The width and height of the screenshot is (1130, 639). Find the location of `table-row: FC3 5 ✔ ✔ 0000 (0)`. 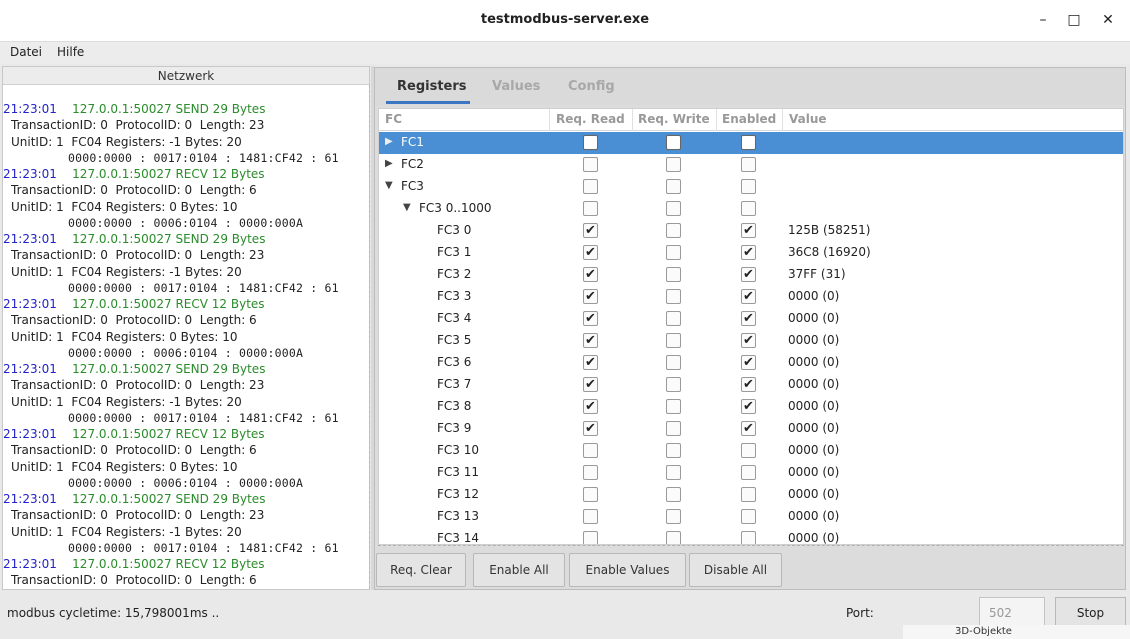

table-row: FC3 5 ✔ ✔ 0000 (0) is located at coordinates (751, 341).